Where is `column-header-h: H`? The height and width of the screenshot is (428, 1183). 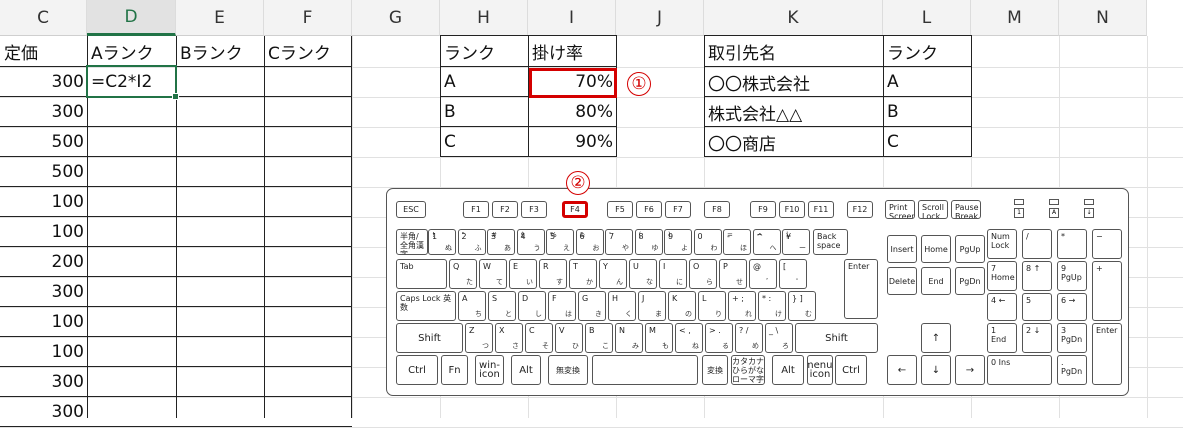
column-header-h: H is located at coordinates (484, 18).